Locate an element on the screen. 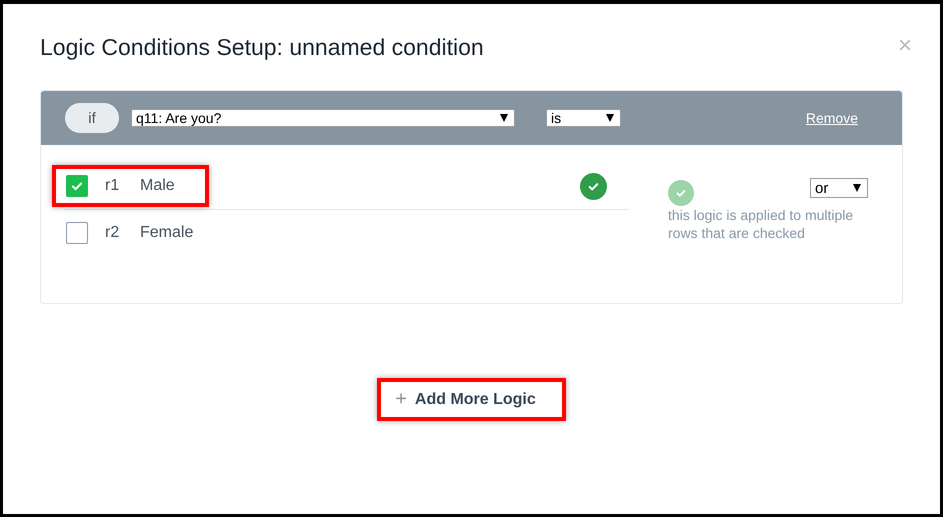 The width and height of the screenshot is (943, 517). row-code: r2 is located at coordinates (112, 233).